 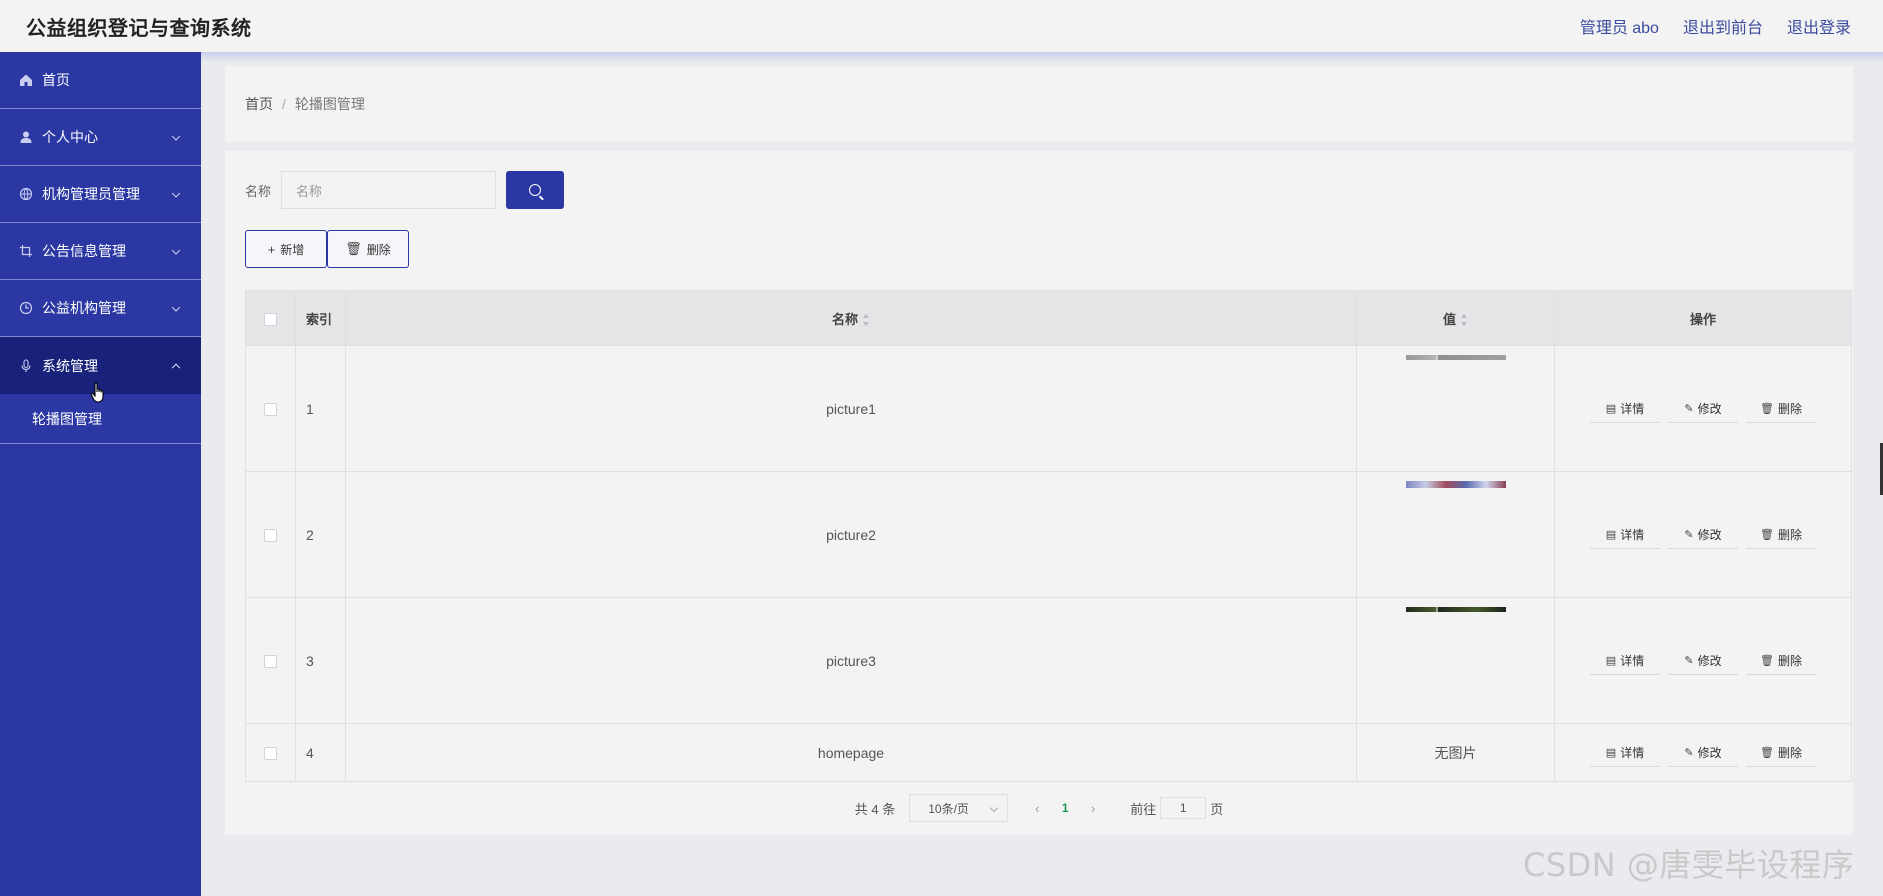 I want to click on sidebar-item-label: 首页, so click(x=56, y=80).